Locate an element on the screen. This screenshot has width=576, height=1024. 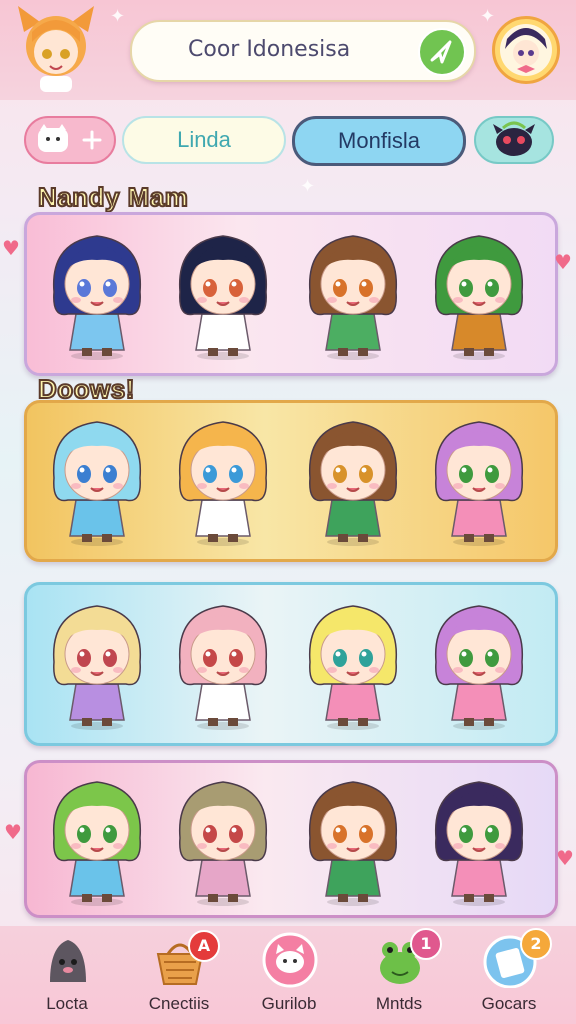
nav-label-cnectiis: Cnectiis is located at coordinates (179, 1003).